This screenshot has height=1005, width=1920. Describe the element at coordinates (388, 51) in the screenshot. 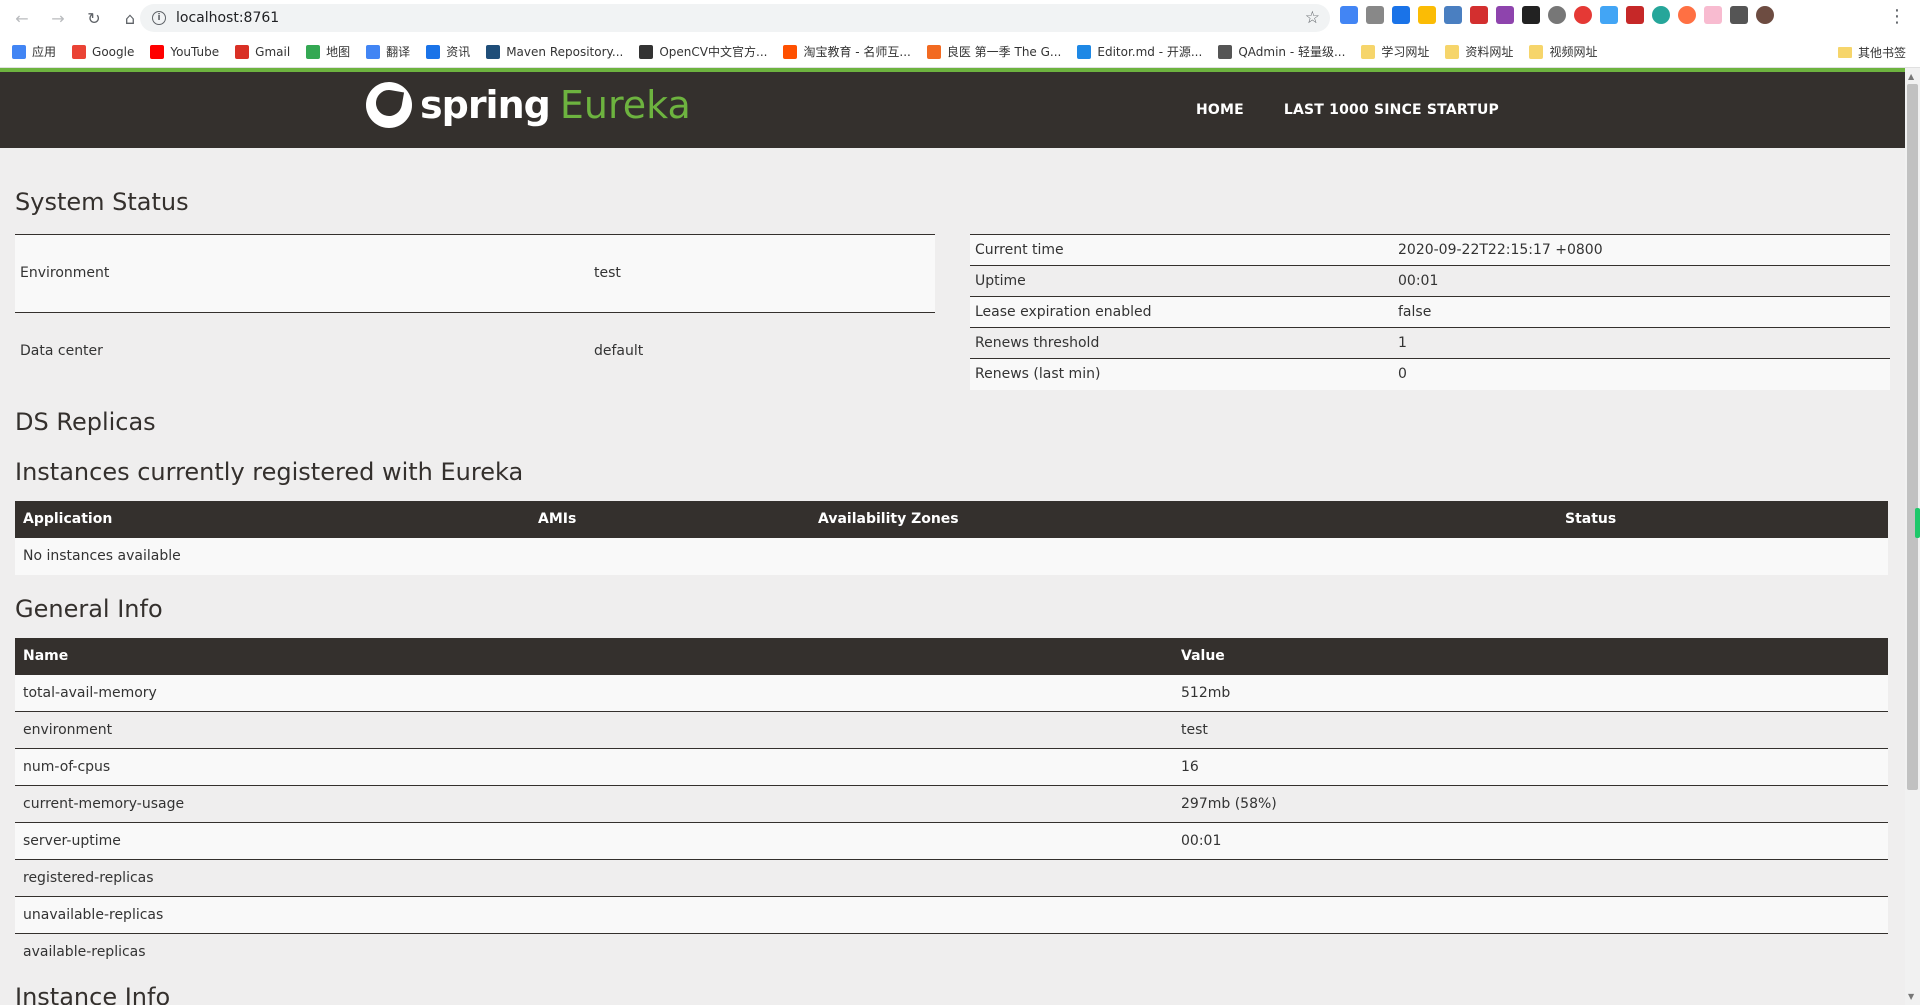

I see `bookmark-item: 翻译` at that location.